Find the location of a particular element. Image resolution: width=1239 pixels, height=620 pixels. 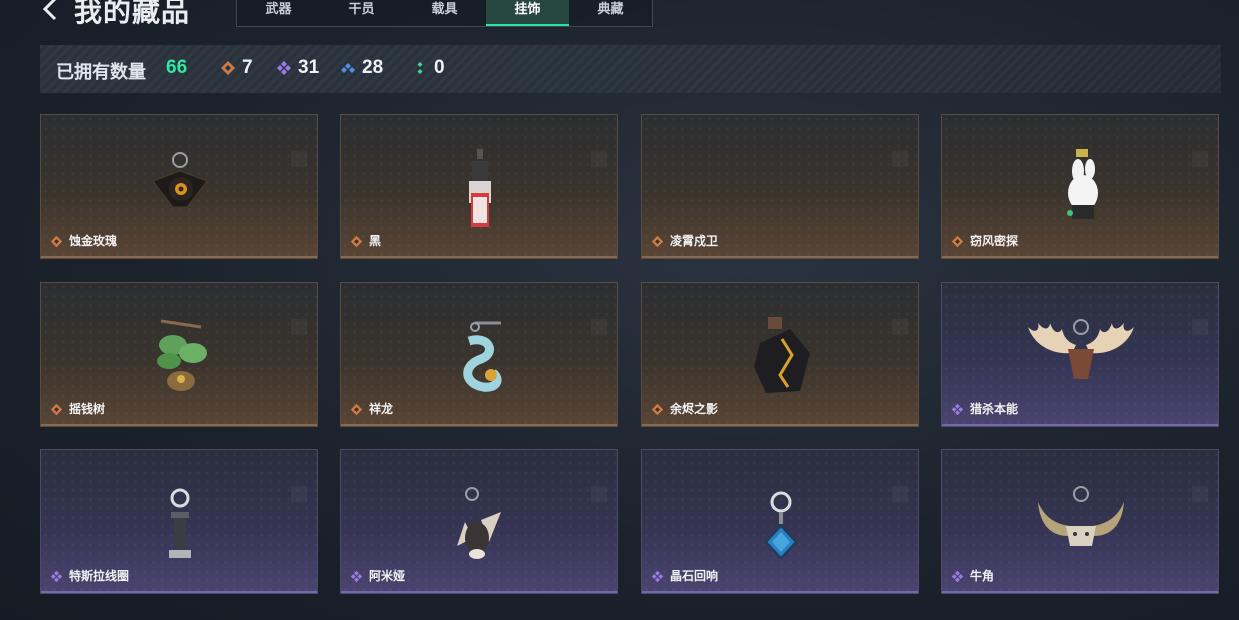

money-tree-charm-icon is located at coordinates (182, 355).